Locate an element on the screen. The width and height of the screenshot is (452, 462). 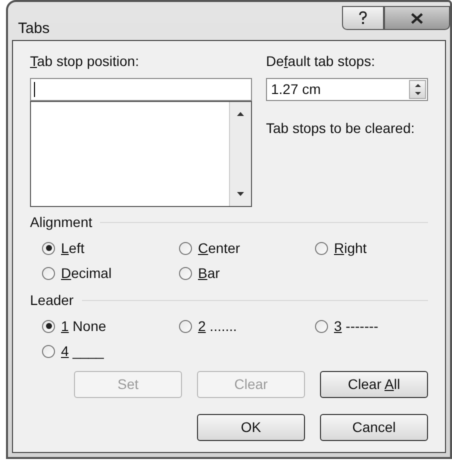
dialog-button: OK is located at coordinates (251, 427).